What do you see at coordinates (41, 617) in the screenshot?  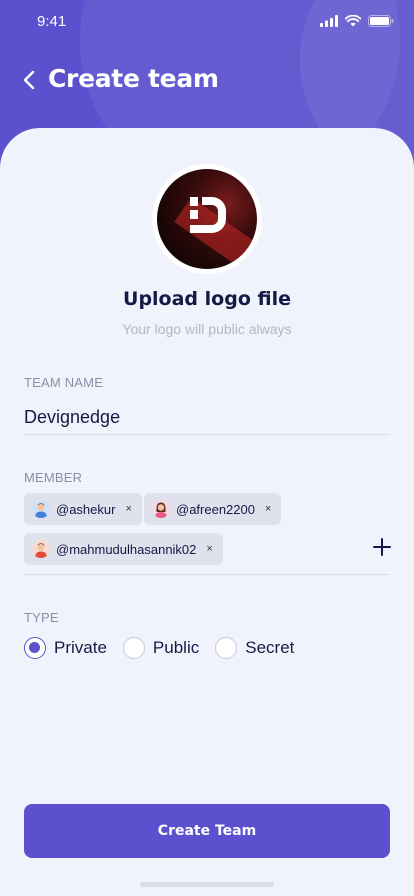 I see `type-label: TYPE` at bounding box center [41, 617].